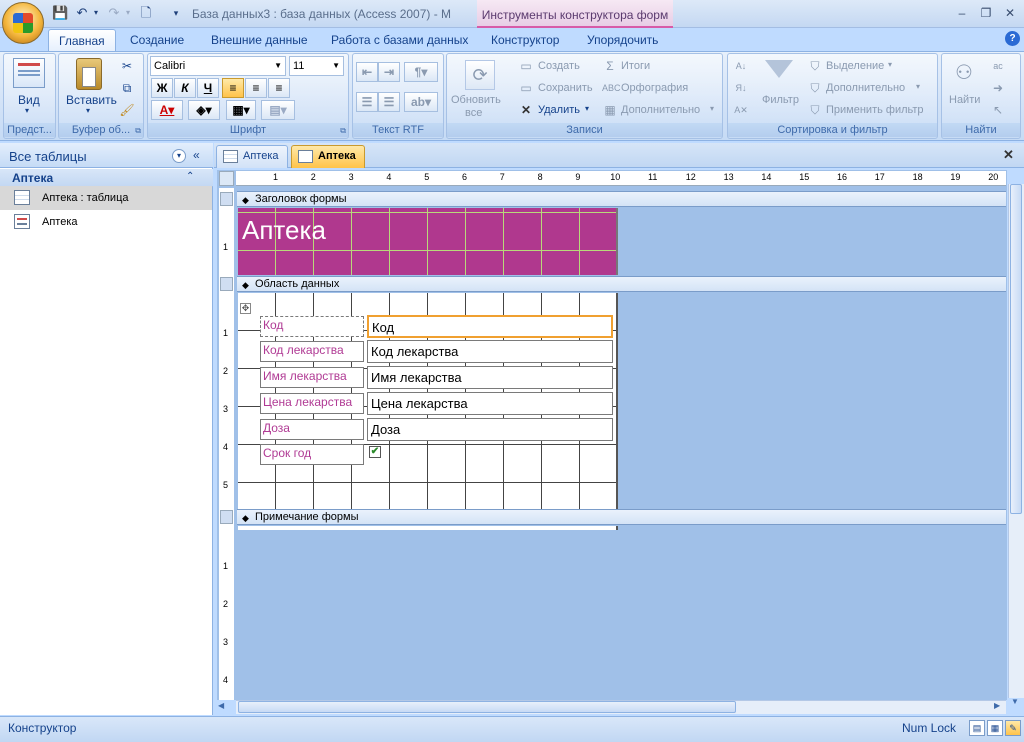 Image resolution: width=1024 pixels, height=742 pixels. I want to click on band-form-header: ◆ Заголовок формы, so click(621, 199).